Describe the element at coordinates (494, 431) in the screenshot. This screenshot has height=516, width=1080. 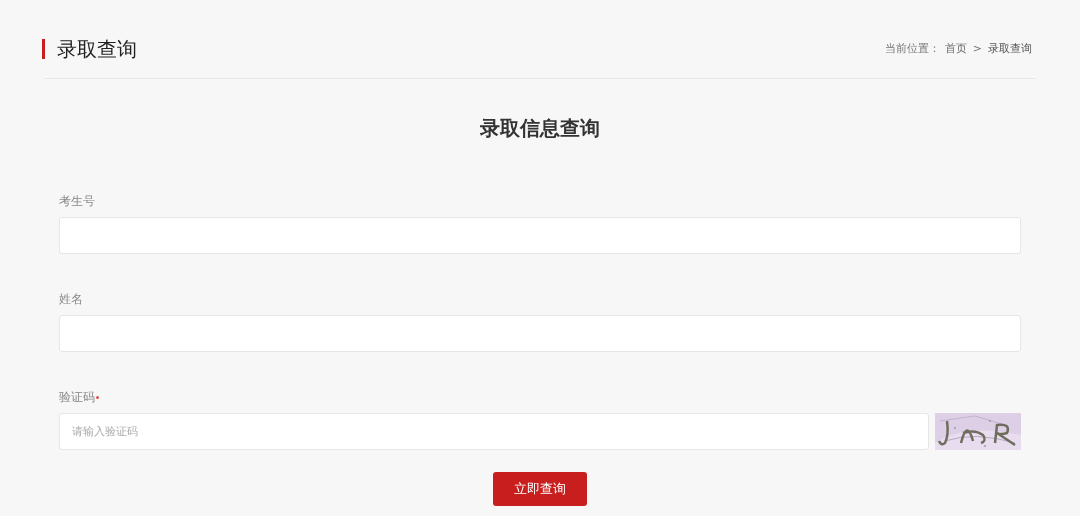
I see `captcha-field: 请输入验证码` at that location.